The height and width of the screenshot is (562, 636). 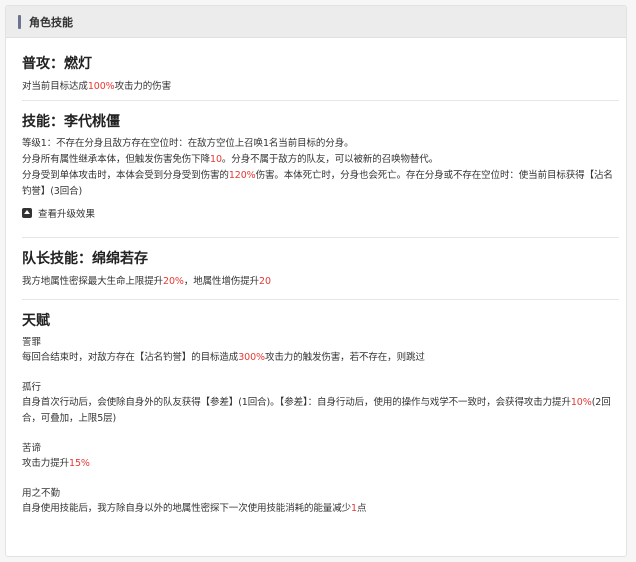 What do you see at coordinates (344, 357) in the screenshot?
I see `desc-text: 攻击力的触发伤害，若不存在，则跳过` at bounding box center [344, 357].